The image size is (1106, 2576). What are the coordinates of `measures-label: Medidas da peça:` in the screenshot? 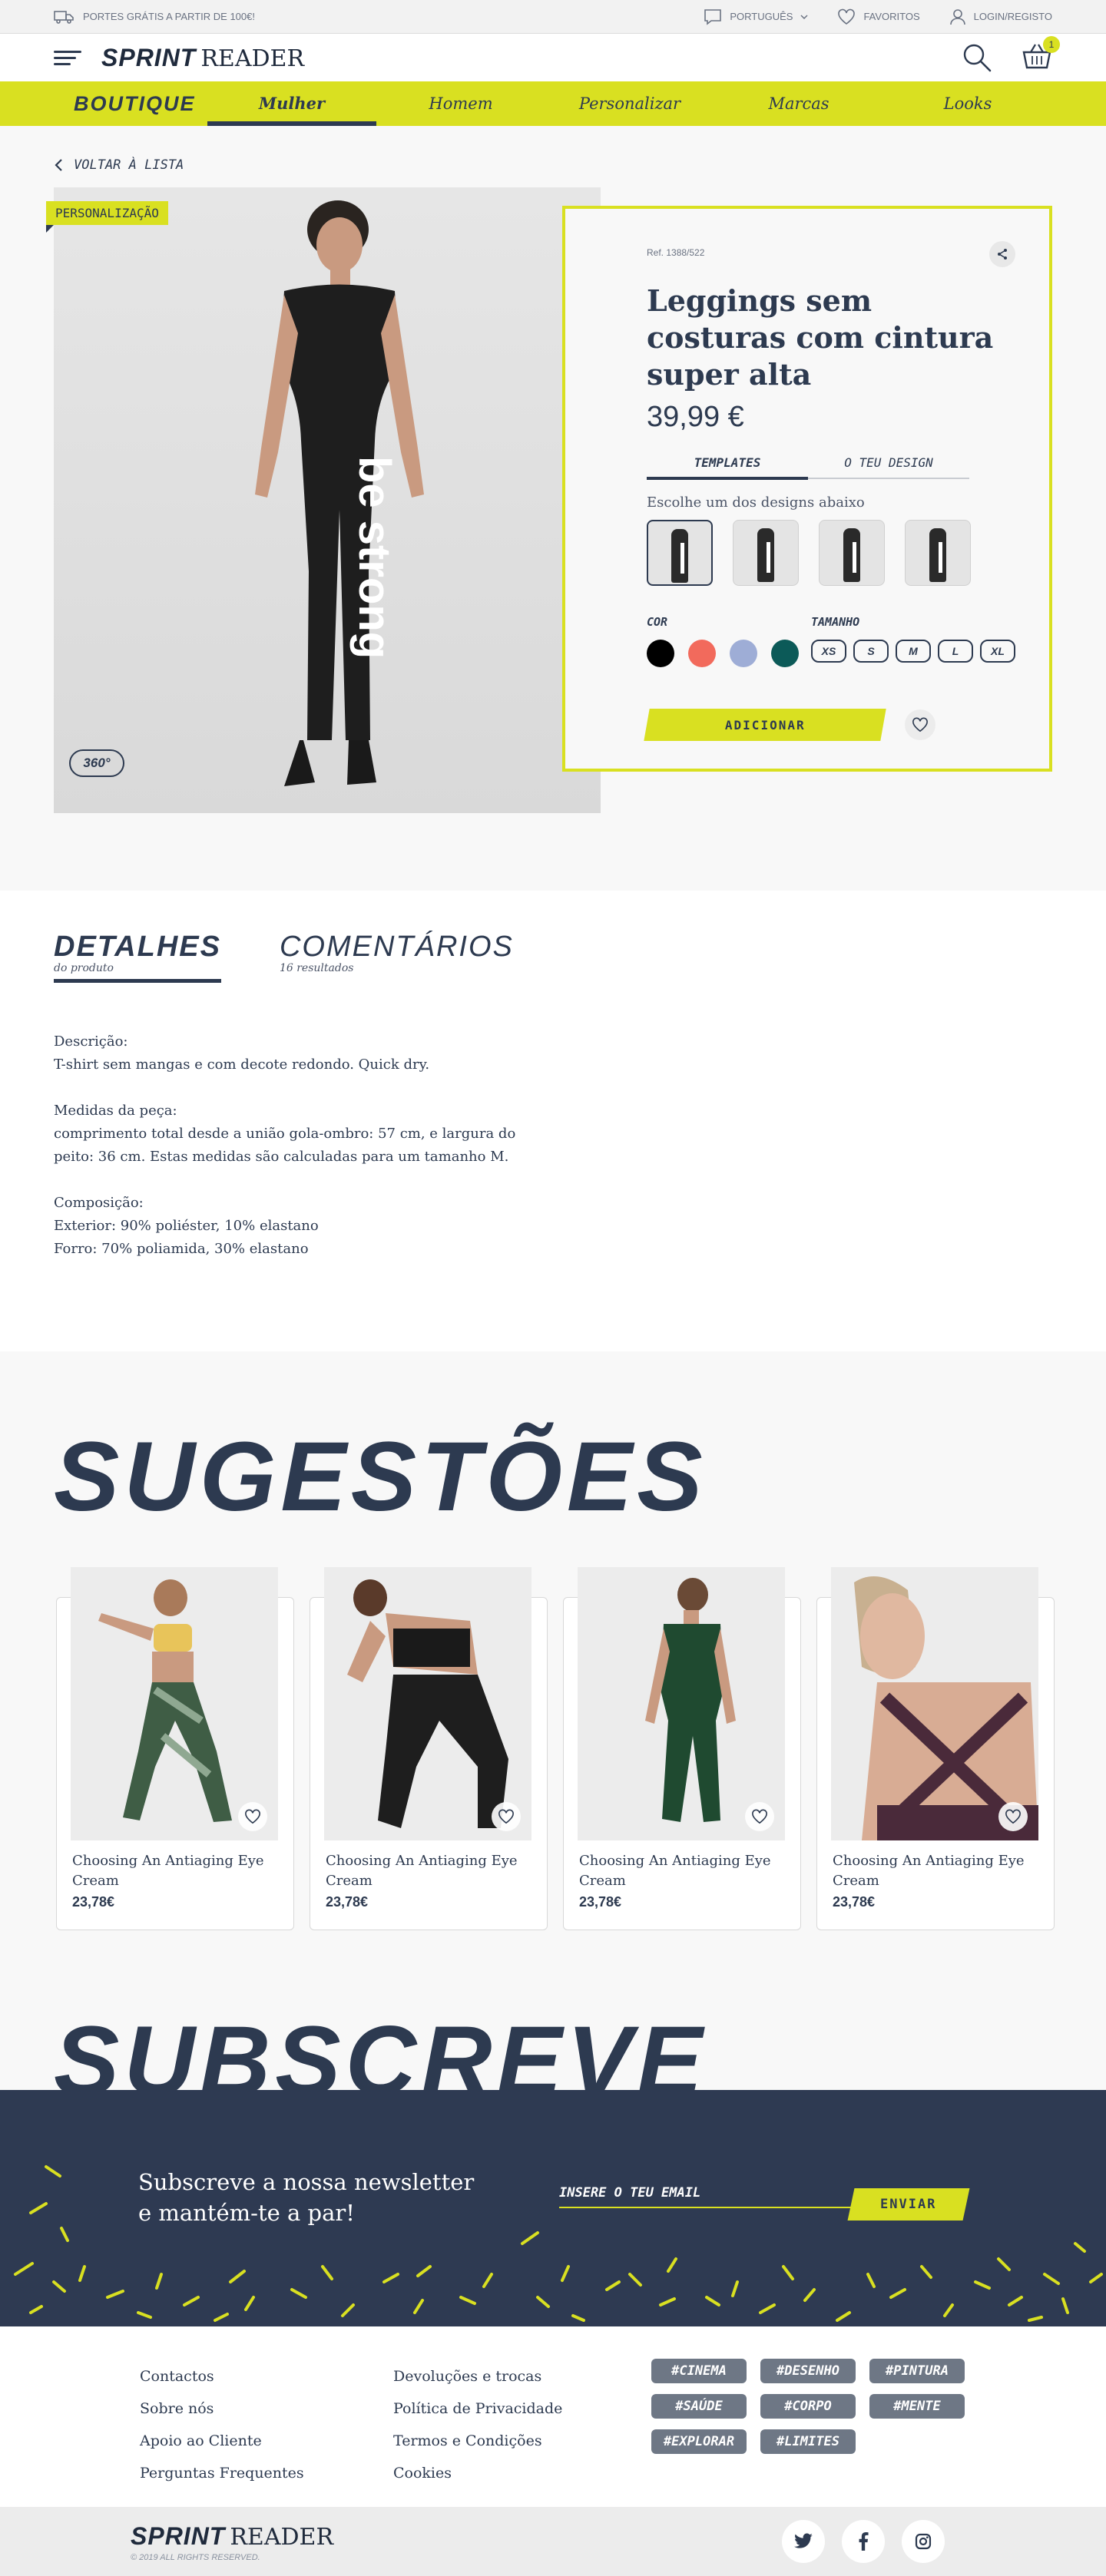 It's located at (115, 1111).